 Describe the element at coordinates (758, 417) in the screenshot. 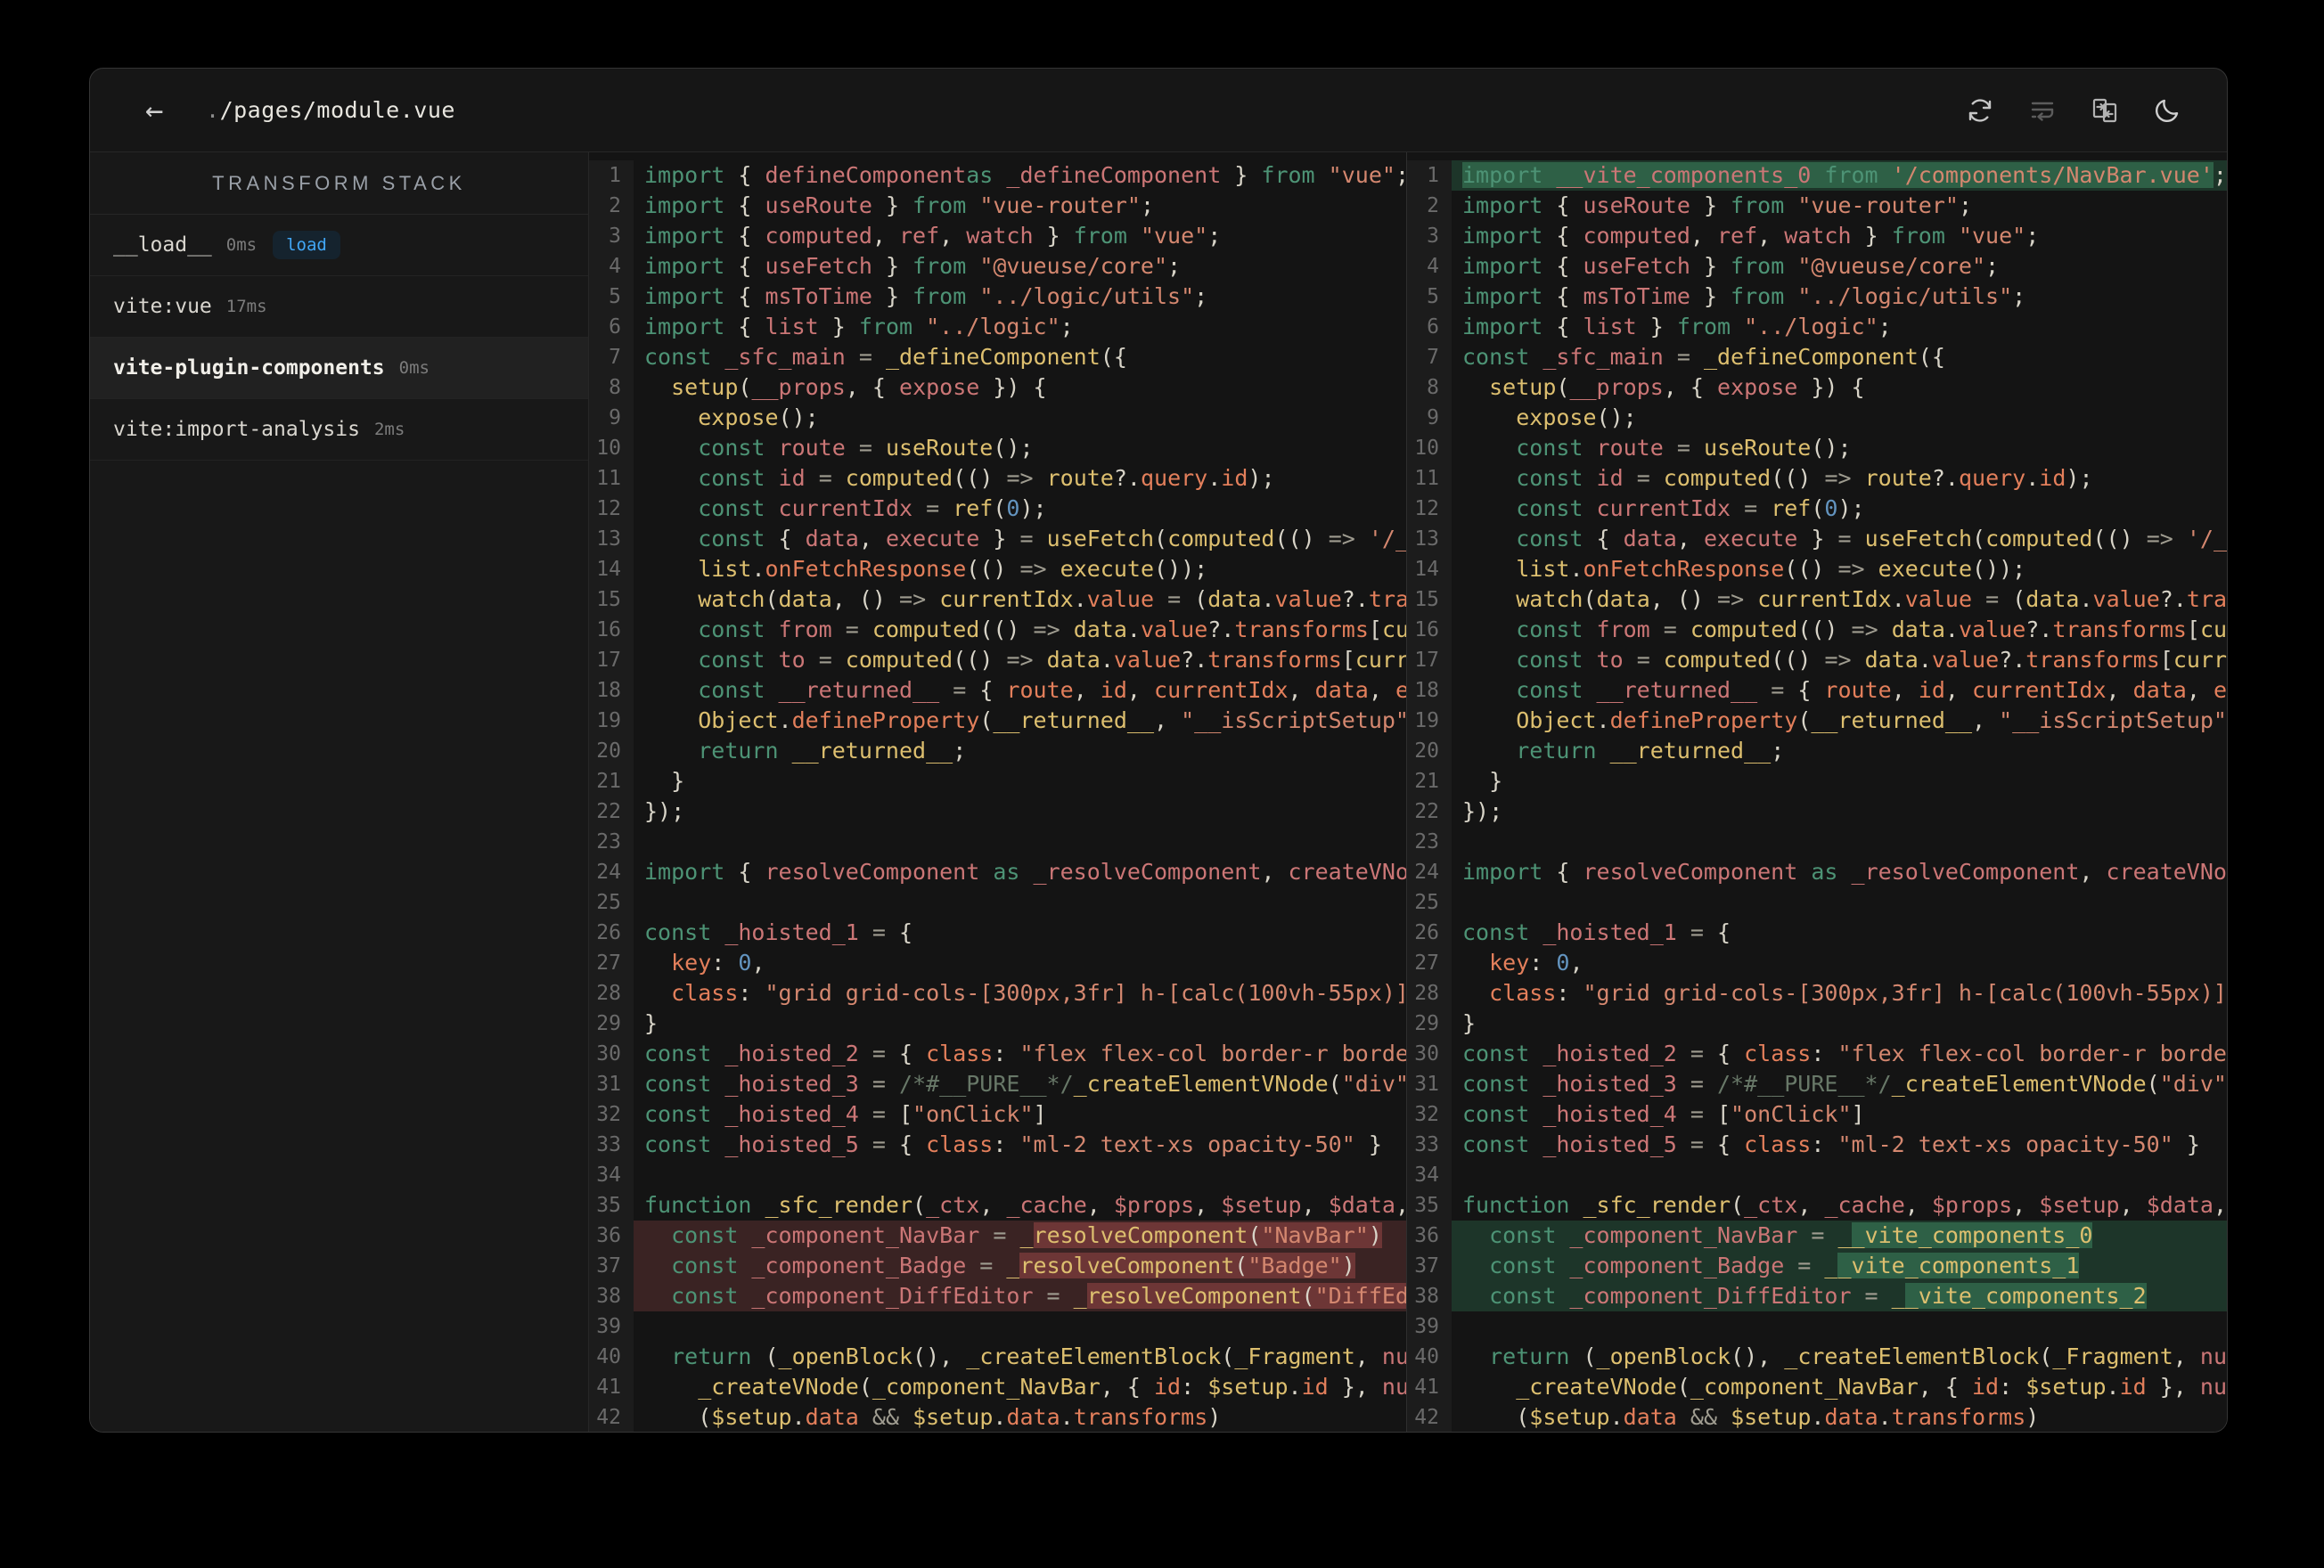

I see `line-content: expose();` at that location.